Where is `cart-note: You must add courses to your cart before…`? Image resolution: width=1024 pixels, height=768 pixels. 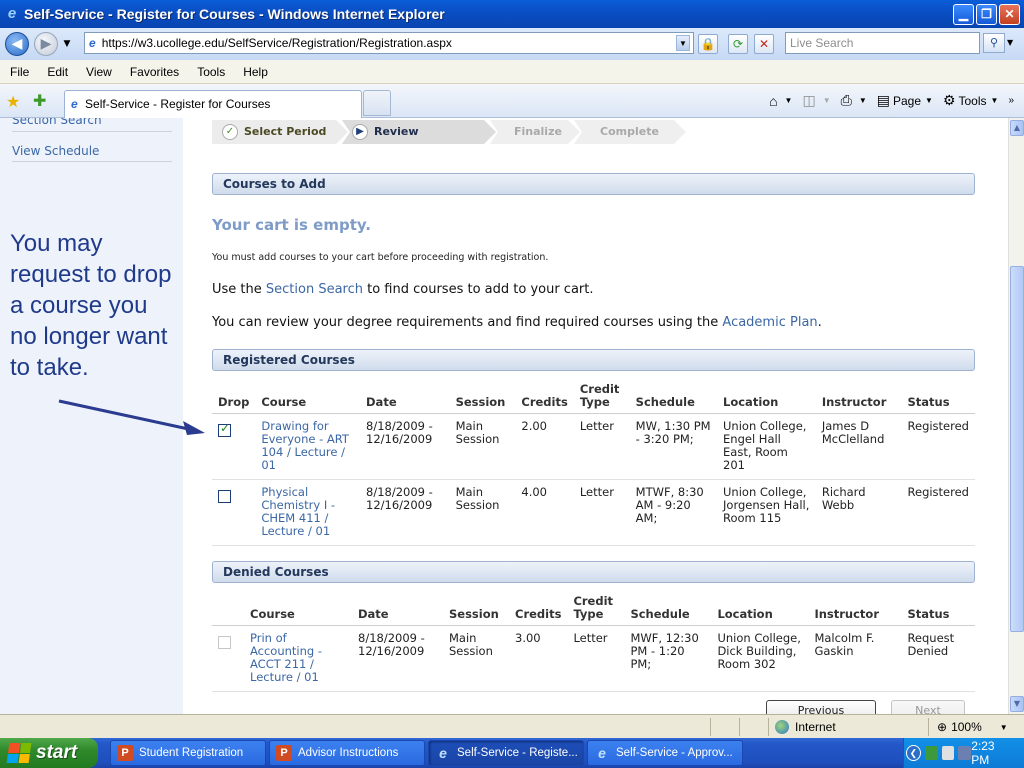 cart-note: You must add courses to your cart before… is located at coordinates (380, 257).